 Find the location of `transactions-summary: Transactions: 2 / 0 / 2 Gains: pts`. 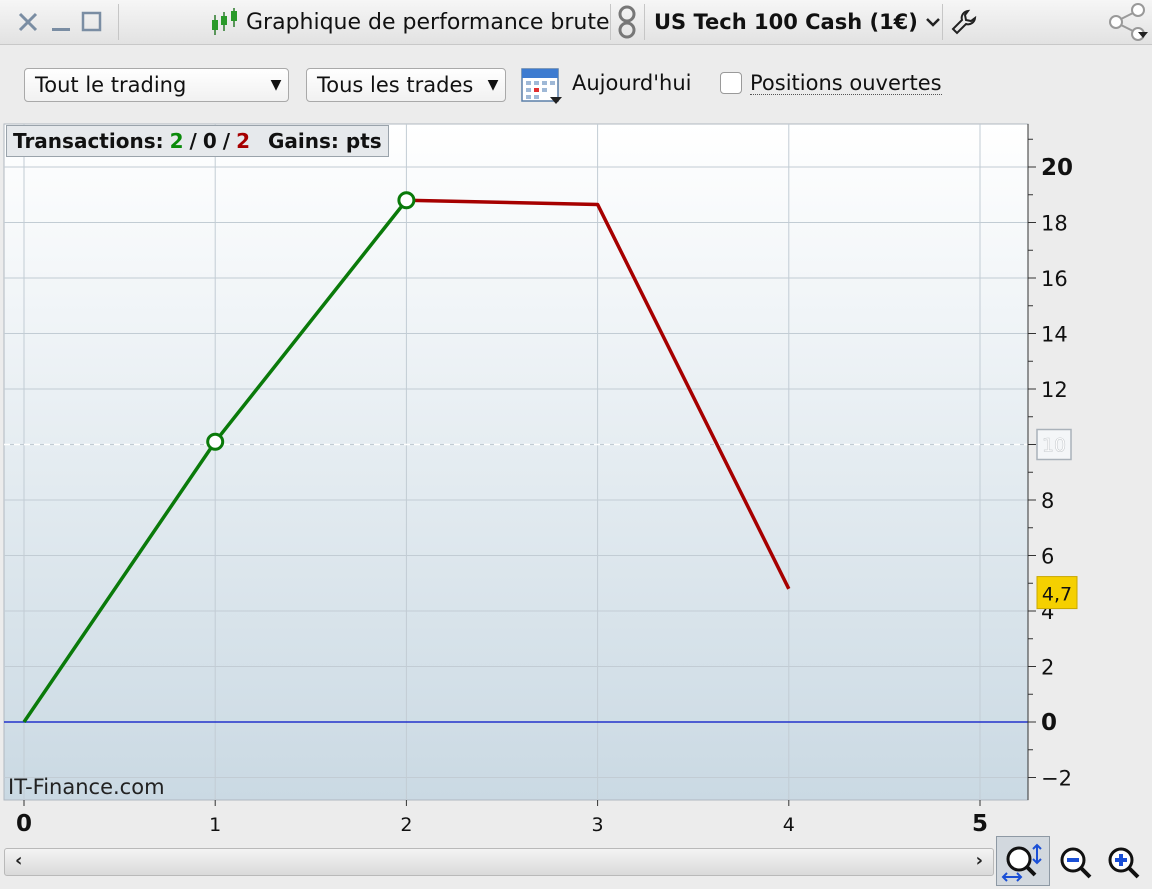

transactions-summary: Transactions: 2 / 0 / 2 Gains: pts is located at coordinates (197, 141).